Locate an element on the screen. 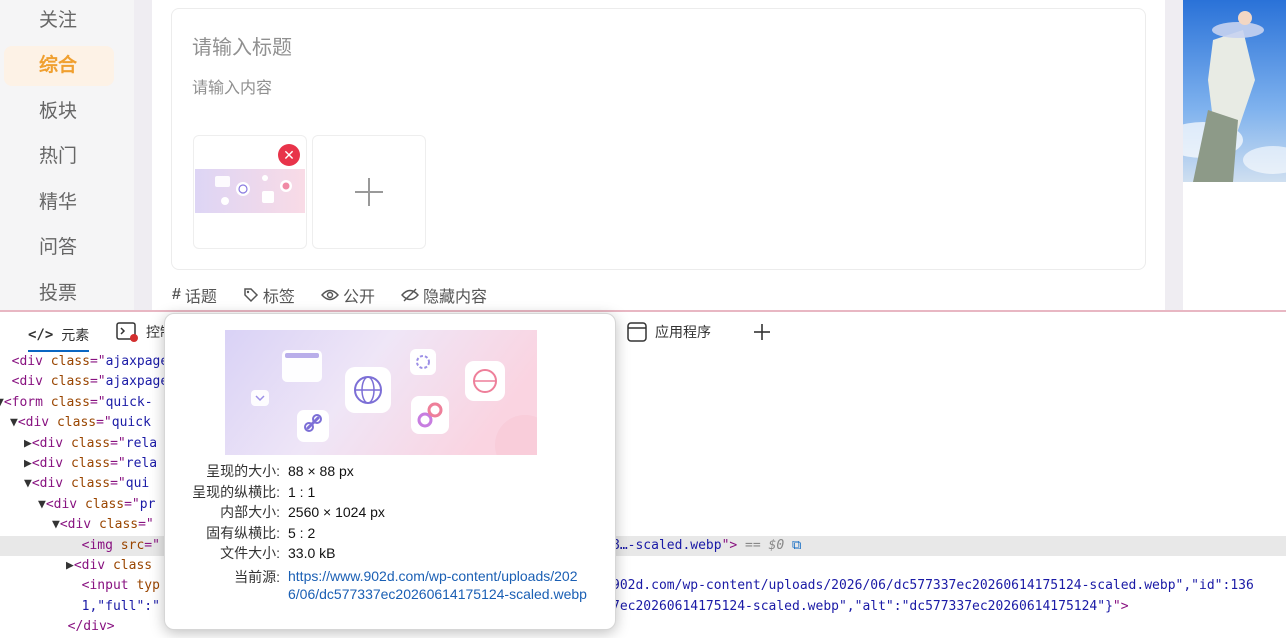 This screenshot has height=638, width=1286. right-panel is located at coordinates (1234, 246).